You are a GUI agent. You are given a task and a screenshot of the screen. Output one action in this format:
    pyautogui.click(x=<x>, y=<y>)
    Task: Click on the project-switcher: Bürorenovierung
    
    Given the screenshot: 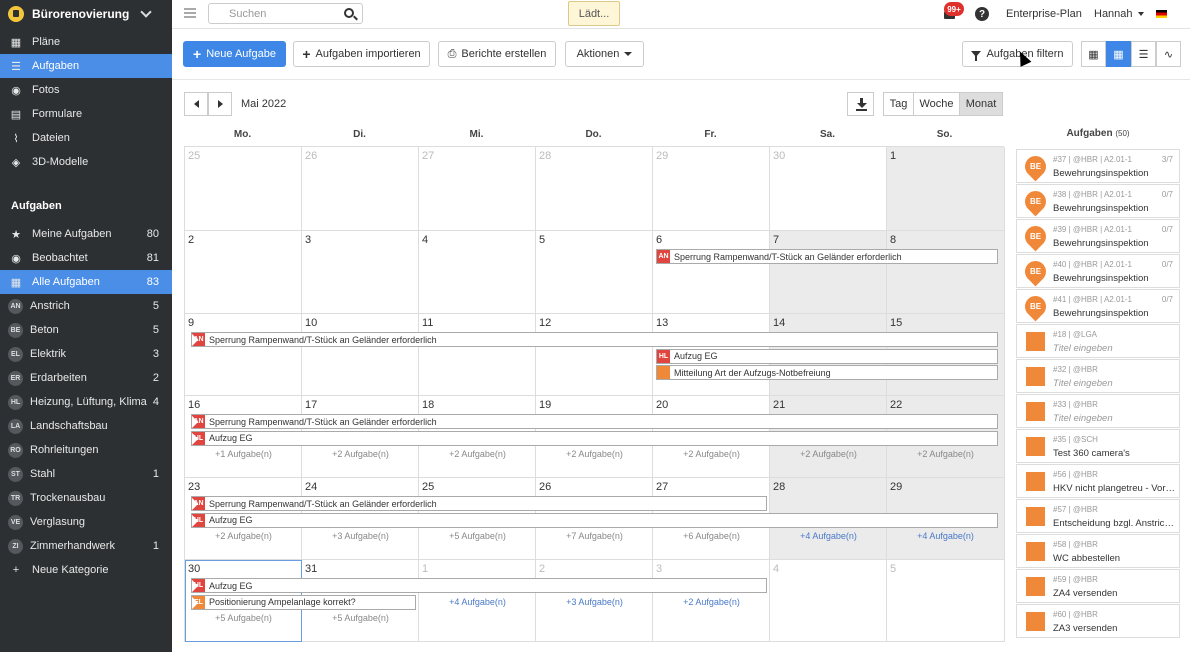 What is the action you would take?
    pyautogui.click(x=86, y=14)
    